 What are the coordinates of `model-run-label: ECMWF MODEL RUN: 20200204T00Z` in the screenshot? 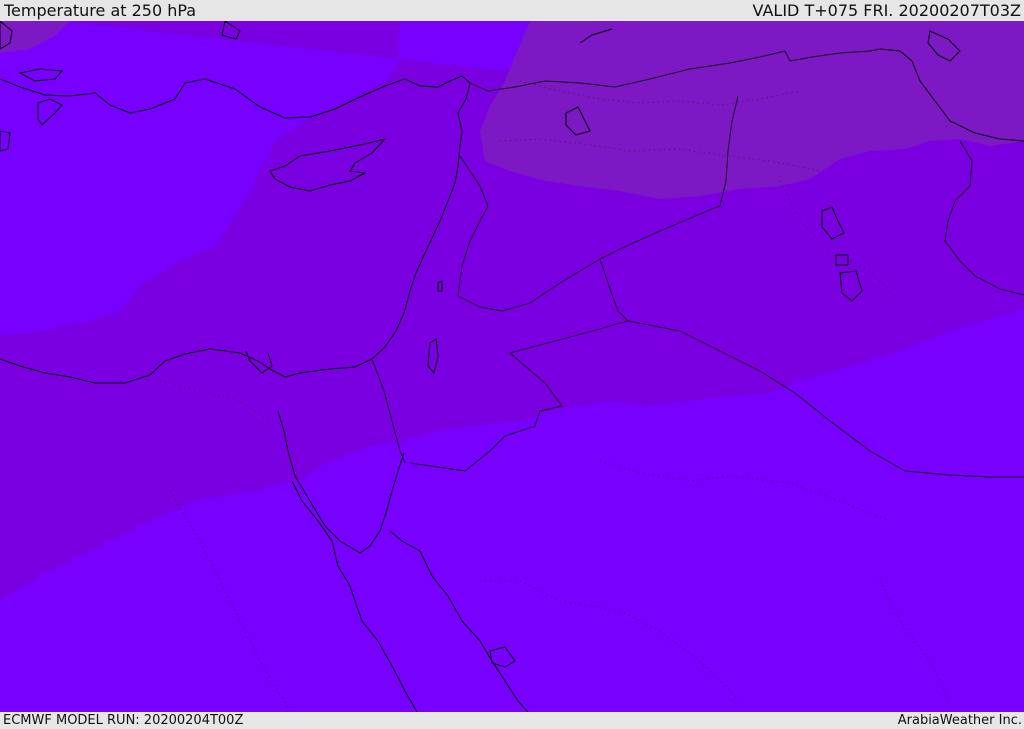 It's located at (123, 720).